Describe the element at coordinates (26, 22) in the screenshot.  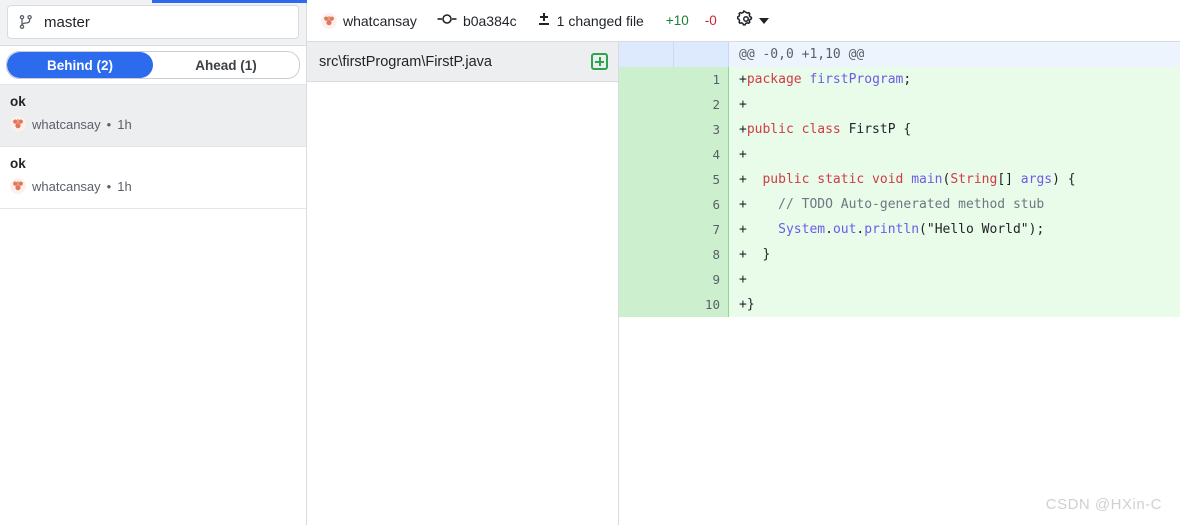
I see `git-branch-icon` at that location.